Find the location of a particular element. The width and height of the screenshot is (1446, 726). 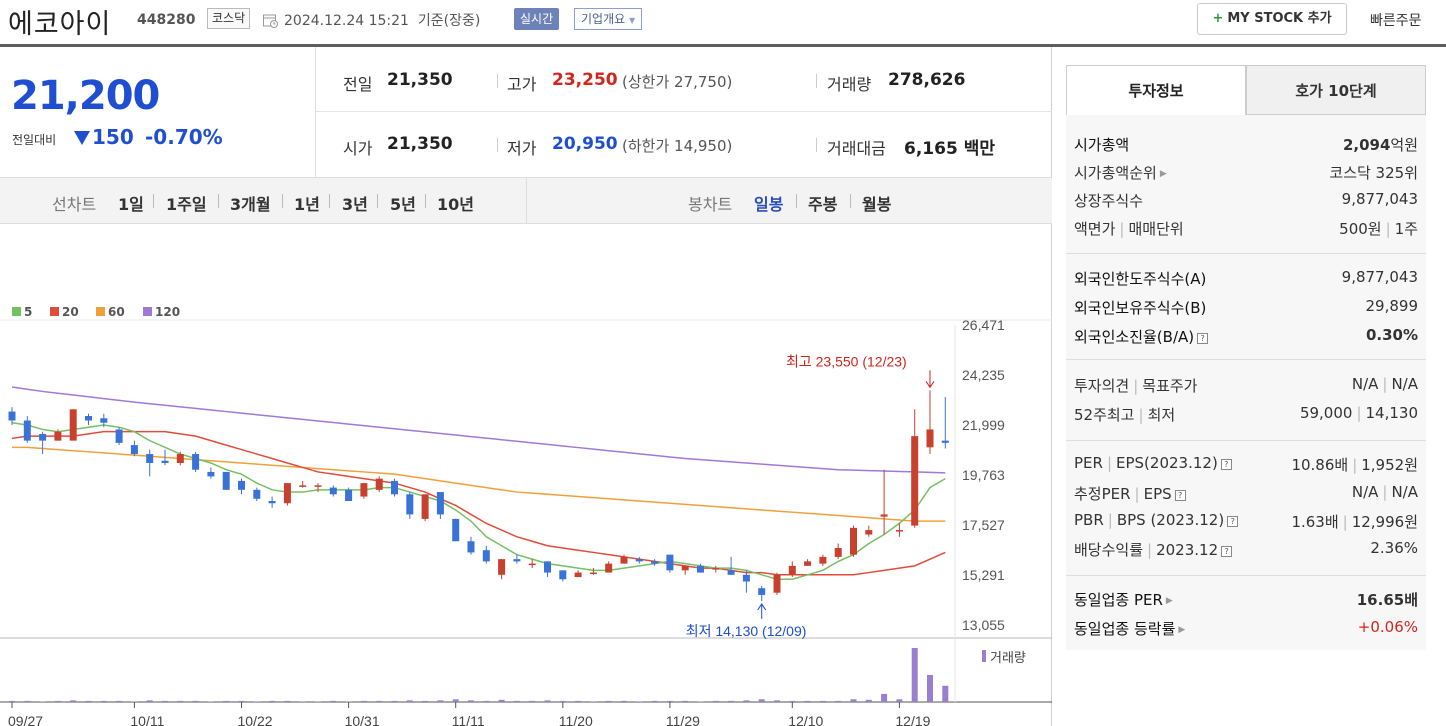

info-value: 1.63배 | 12,996원 is located at coordinates (1354, 522).